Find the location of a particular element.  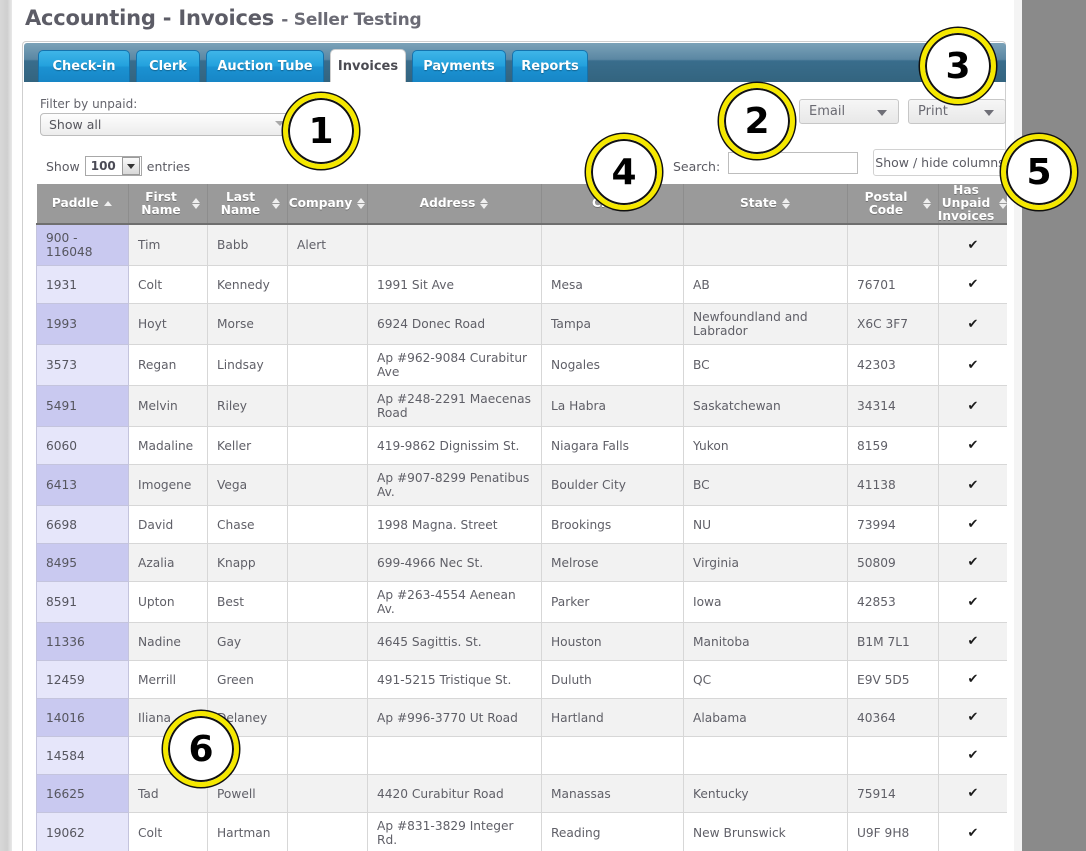

page-title-sub: - Seller Testing is located at coordinates (351, 20).